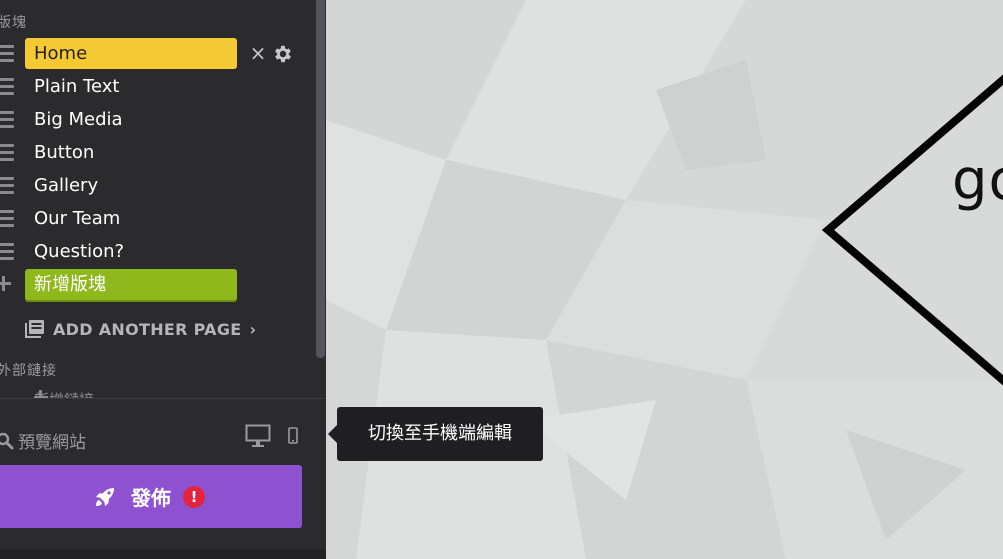 The width and height of the screenshot is (1003, 559). Describe the element at coordinates (7, 283) in the screenshot. I see `plus-icon` at that location.